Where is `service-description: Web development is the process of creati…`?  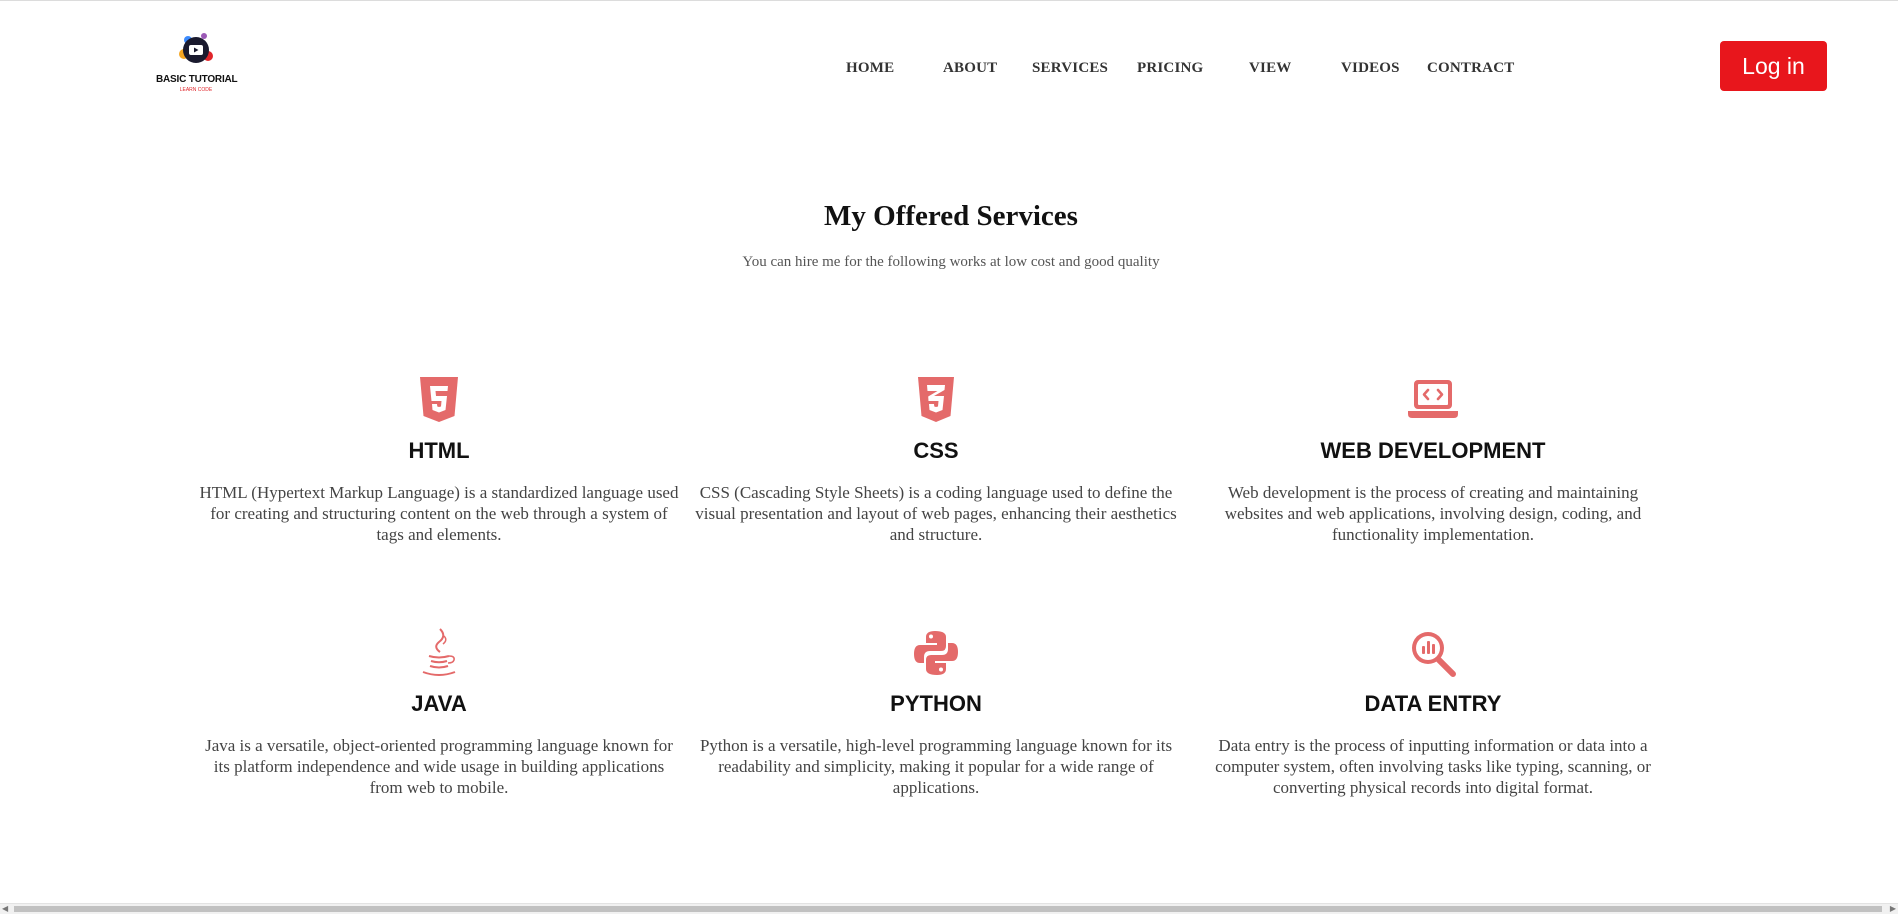
service-description: Web development is the process of creati… is located at coordinates (1433, 513).